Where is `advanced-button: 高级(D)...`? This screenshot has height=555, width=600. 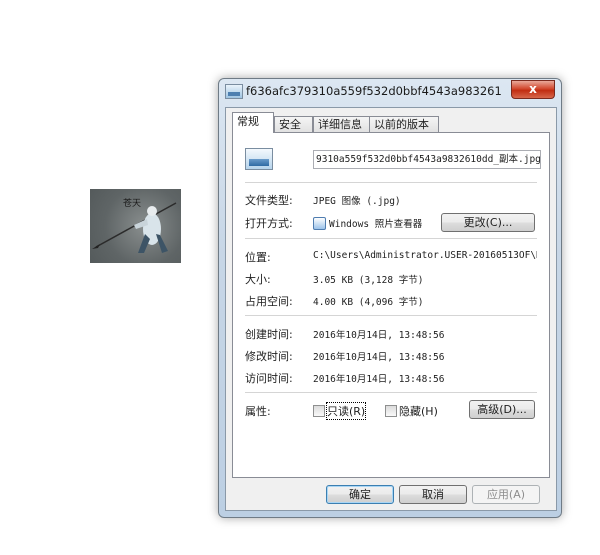 advanced-button: 高级(D)... is located at coordinates (502, 409).